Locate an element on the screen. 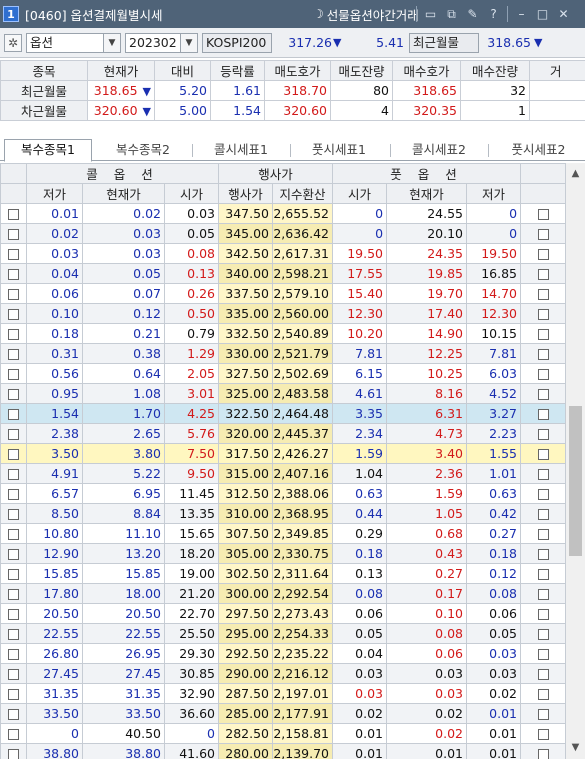 Image resolution: width=585 pixels, height=759 pixels. tab-multi-1: 복수종목1 is located at coordinates (48, 150).